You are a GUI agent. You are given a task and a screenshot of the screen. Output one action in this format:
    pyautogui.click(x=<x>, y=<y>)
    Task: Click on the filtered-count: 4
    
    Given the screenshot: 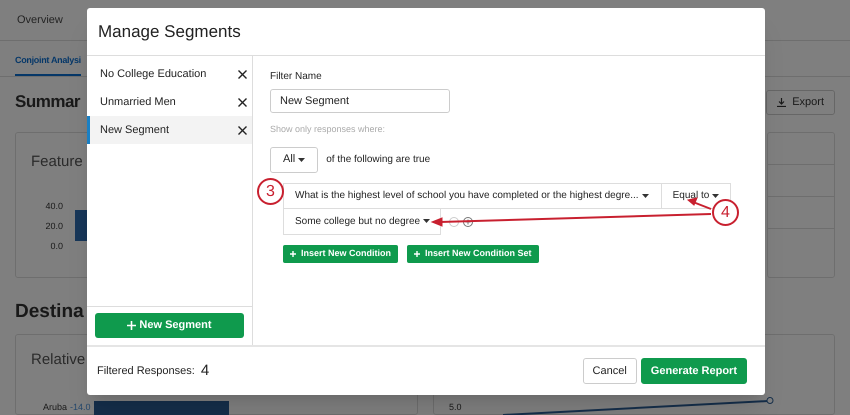 What is the action you would take?
    pyautogui.click(x=205, y=370)
    